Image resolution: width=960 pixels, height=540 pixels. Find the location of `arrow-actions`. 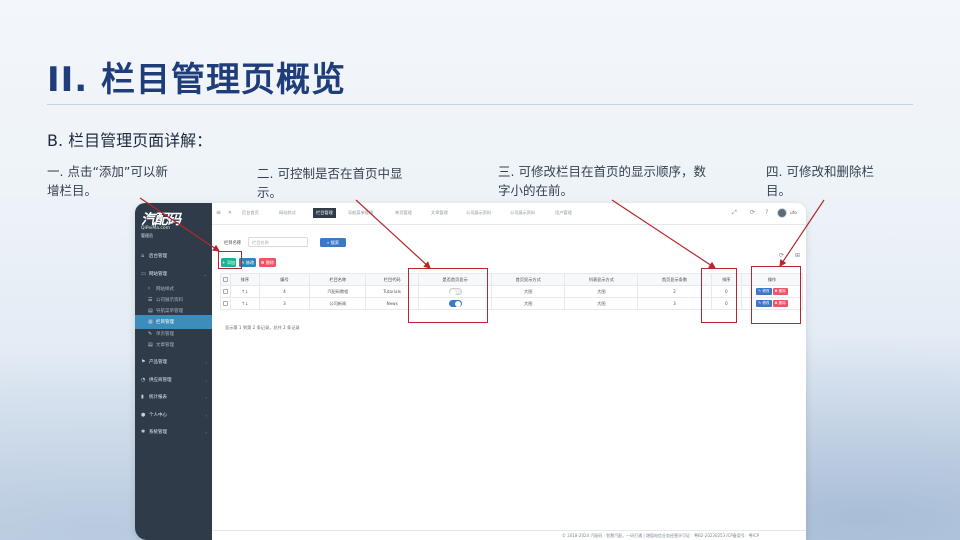

arrow-actions is located at coordinates (802, 233).